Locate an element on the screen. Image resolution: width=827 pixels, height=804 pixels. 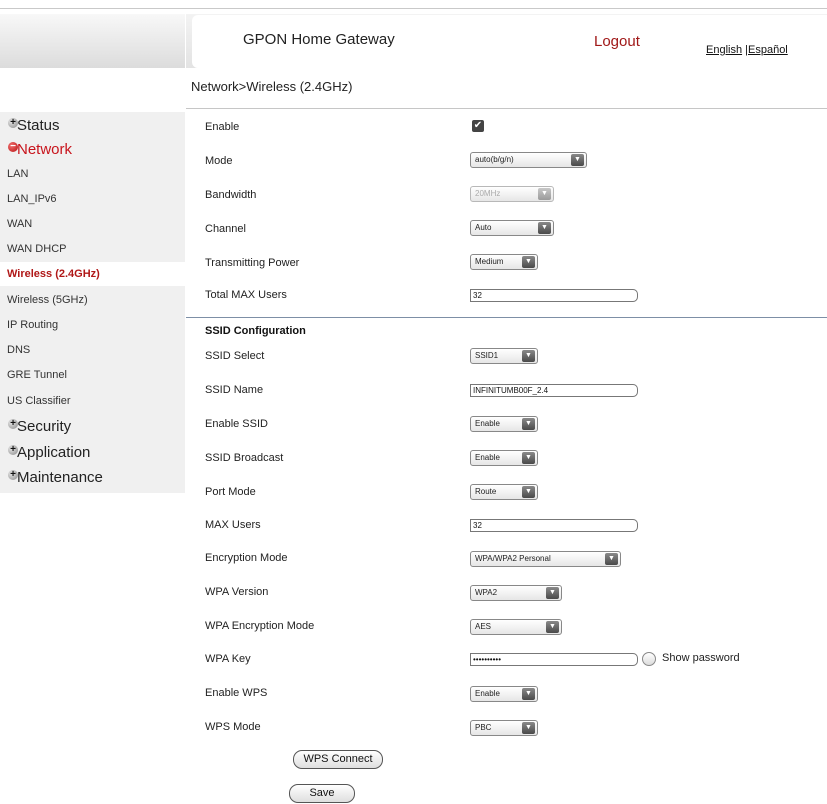
ssid-config-header: SSID Configuration is located at coordinates (255, 331).